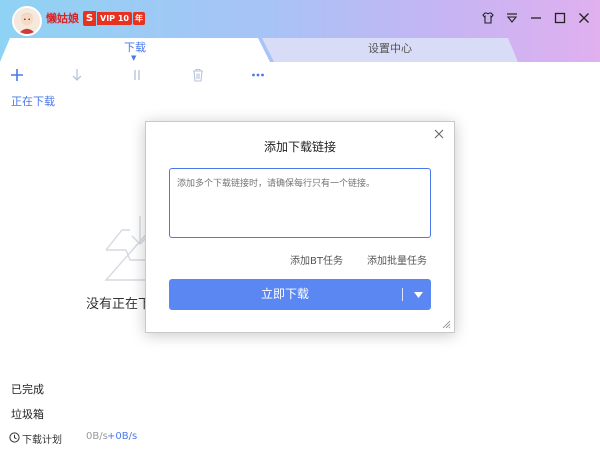 Image resolution: width=600 pixels, height=454 pixels. I want to click on tab-active-indicator-icon: ▼, so click(134, 58).